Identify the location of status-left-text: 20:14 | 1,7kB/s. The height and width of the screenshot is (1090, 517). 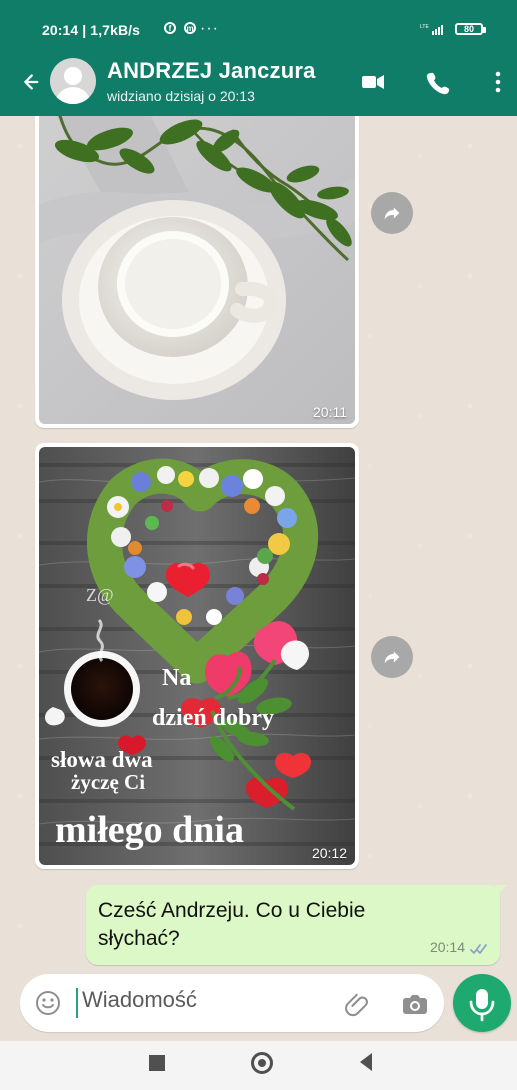
(91, 30).